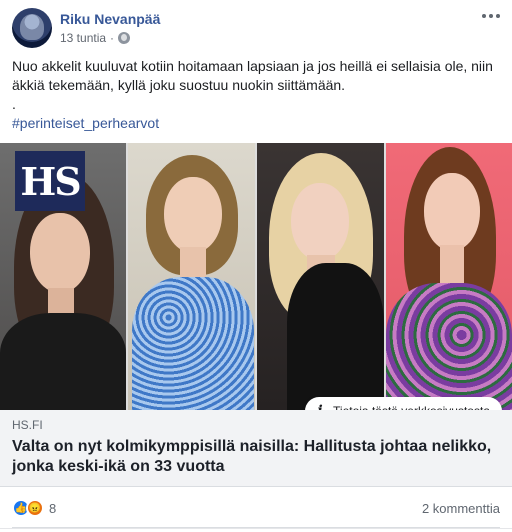 This screenshot has width=512, height=532. I want to click on post-meta: 13 tuntia ·, so click(95, 38).